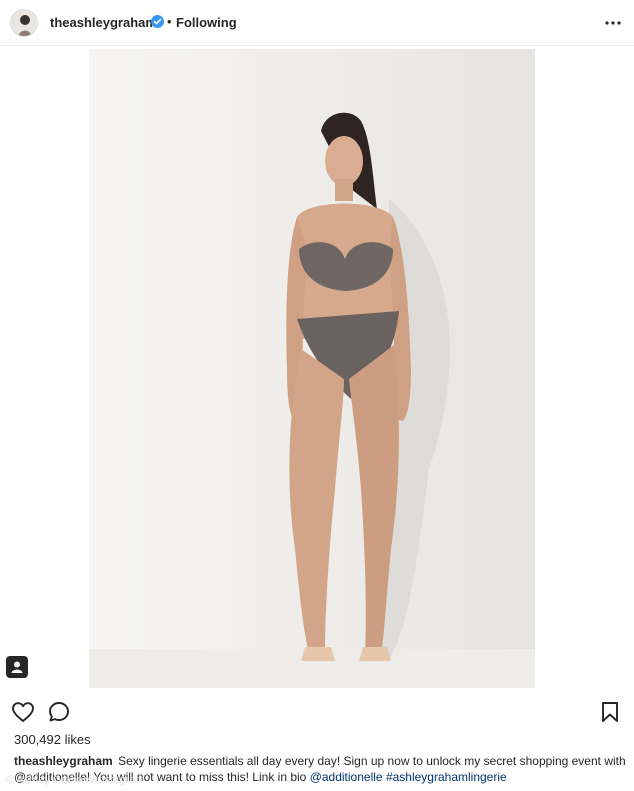 The height and width of the screenshot is (791, 634). Describe the element at coordinates (52, 739) in the screenshot. I see `like-count: 300,492 likes` at that location.